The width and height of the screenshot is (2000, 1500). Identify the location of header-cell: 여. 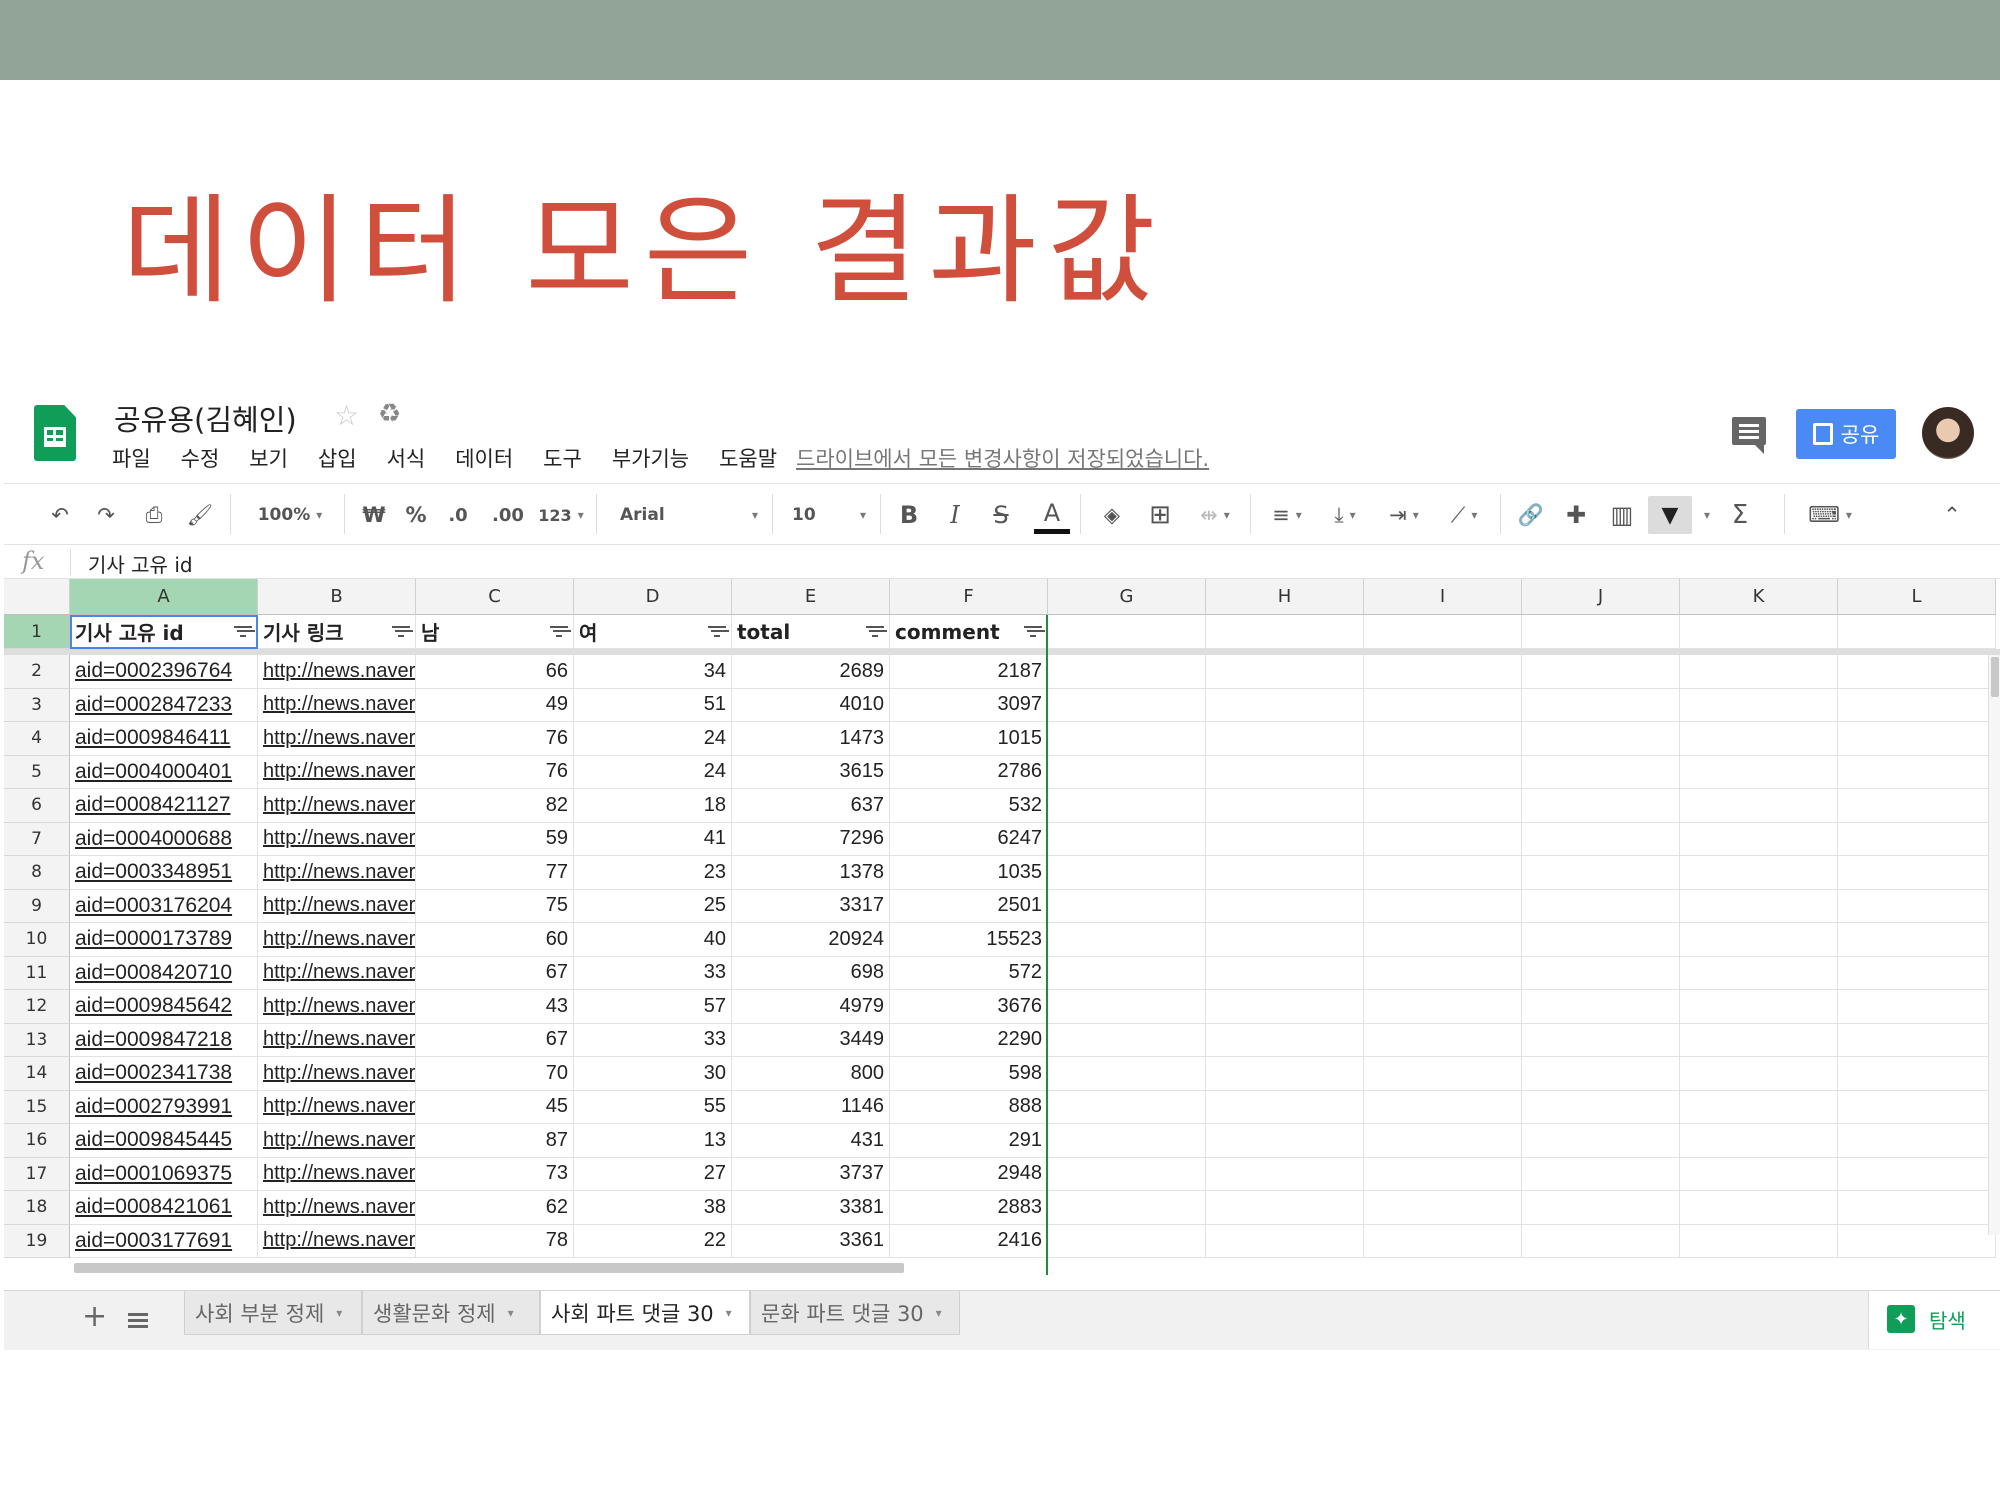
(653, 632).